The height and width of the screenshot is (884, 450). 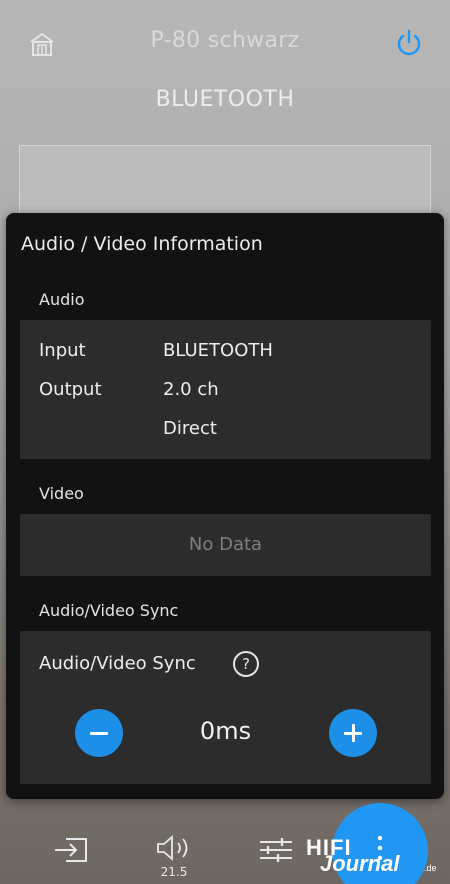 I want to click on watermark-suffix: .de, so click(x=430, y=868).